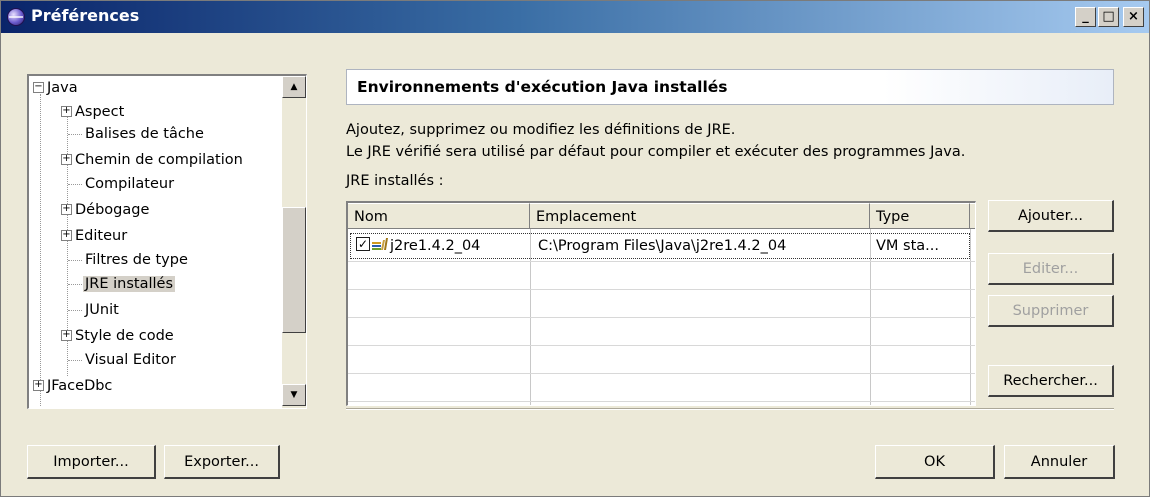 The image size is (1150, 497). I want to click on maximize-button: □, so click(1108, 17).